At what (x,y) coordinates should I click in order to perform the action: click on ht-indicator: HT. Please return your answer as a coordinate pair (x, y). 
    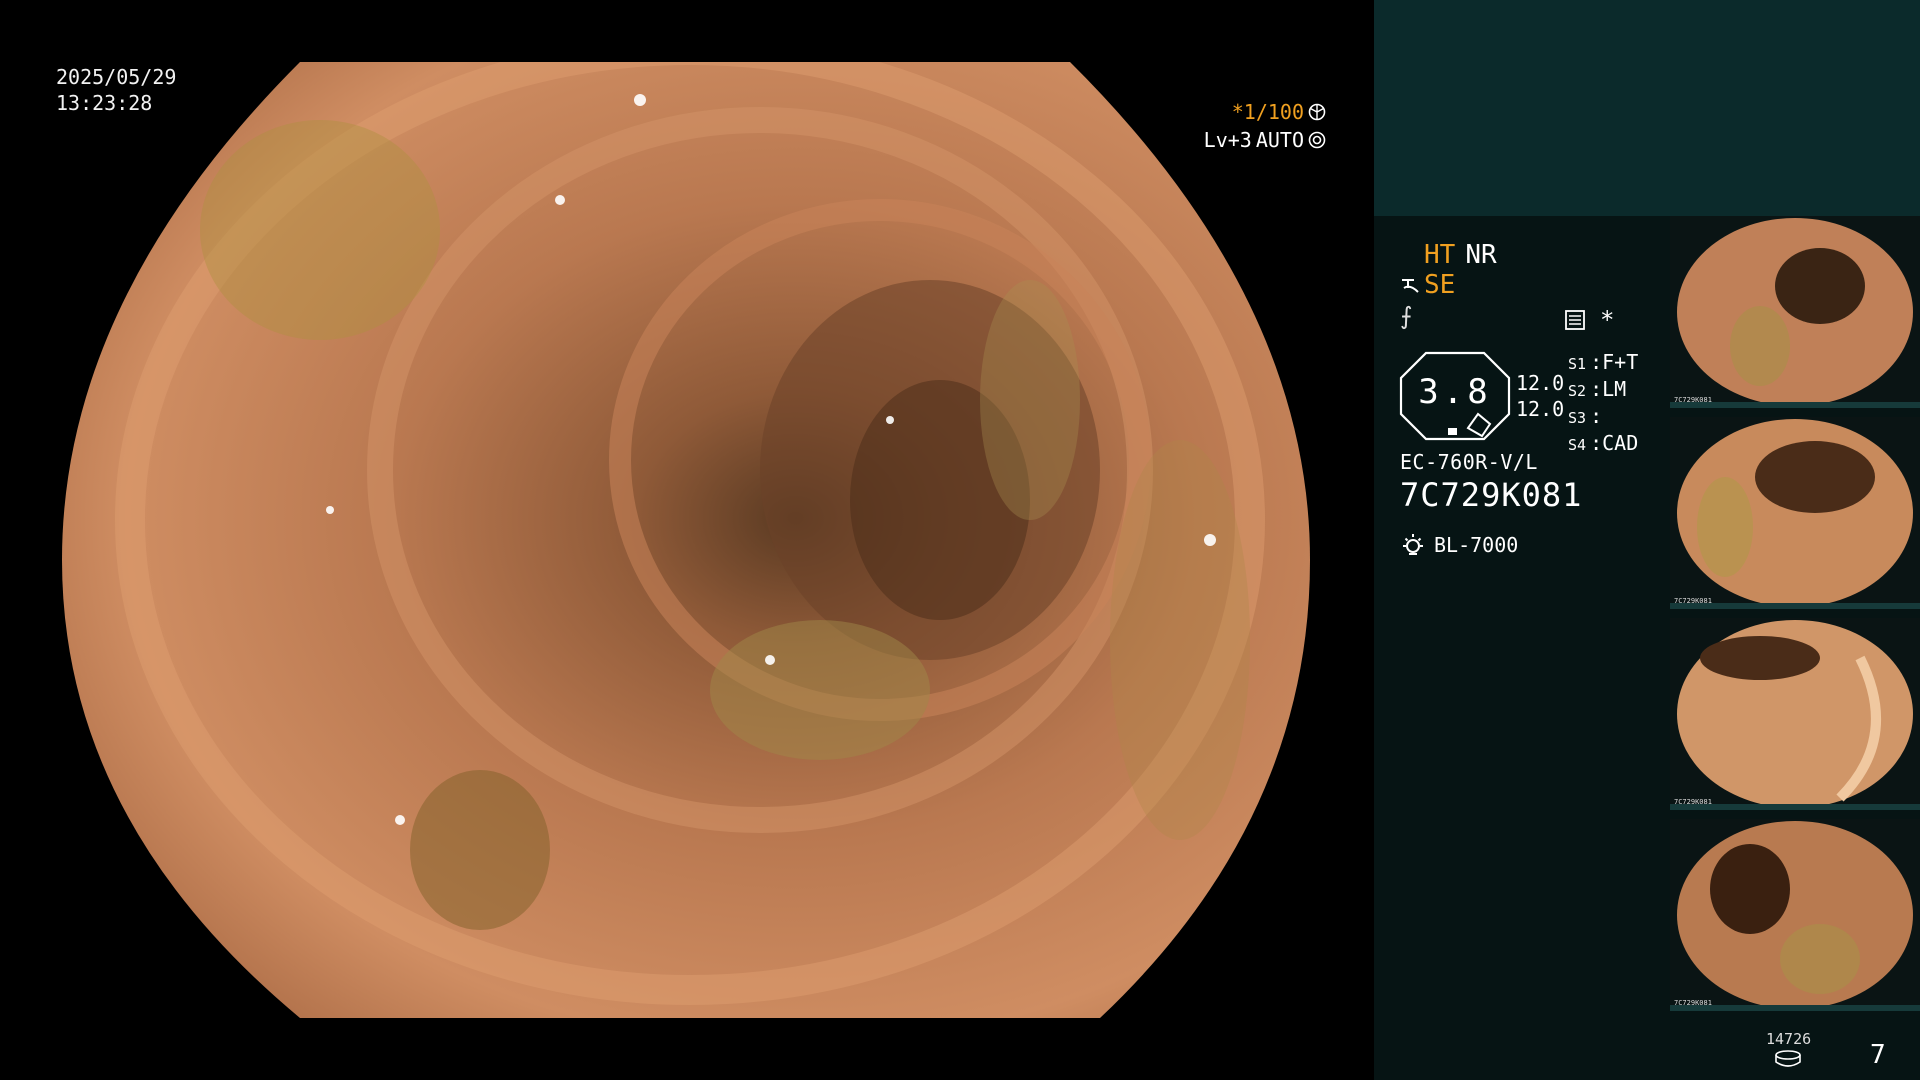
    Looking at the image, I should click on (1440, 255).